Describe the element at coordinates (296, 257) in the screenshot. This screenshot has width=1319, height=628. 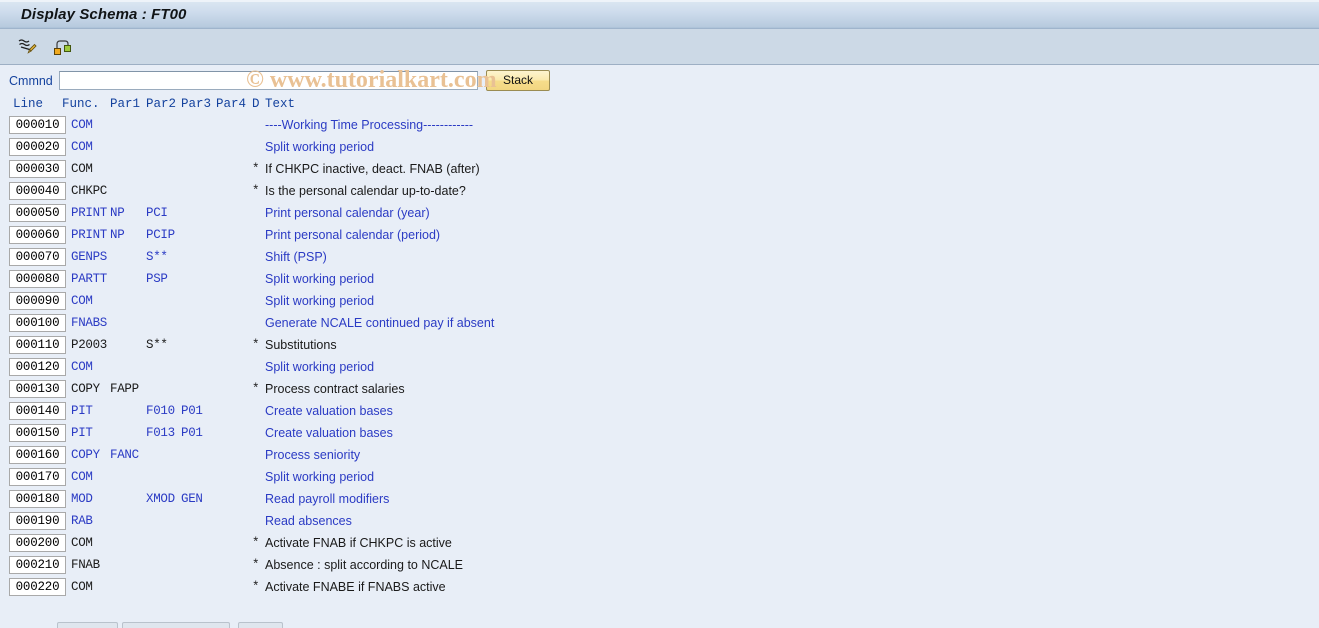
I see `row-text: Shift (PSP)` at that location.